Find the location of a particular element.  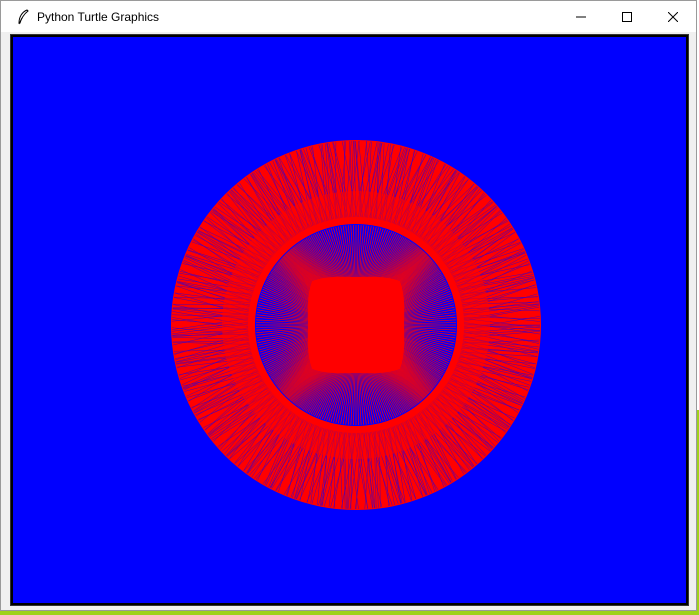

title-bar: Python Turtle Graphics is located at coordinates (348, 16).